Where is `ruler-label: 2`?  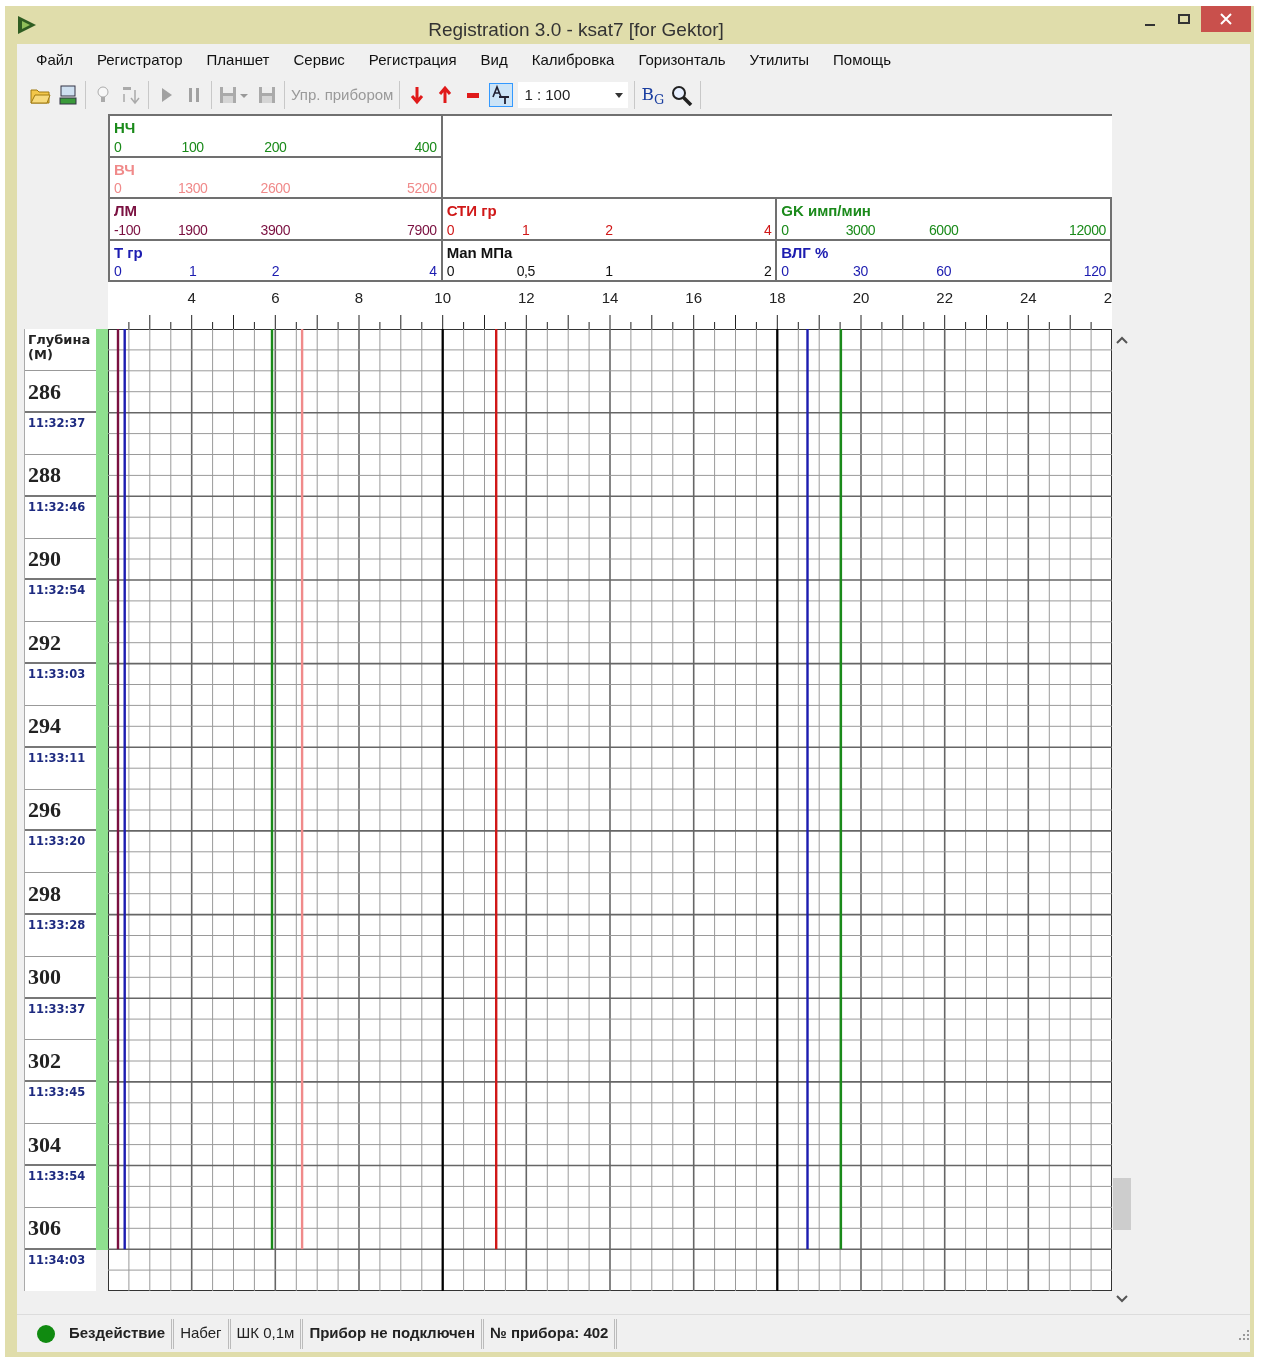
ruler-label: 2 is located at coordinates (1107, 298).